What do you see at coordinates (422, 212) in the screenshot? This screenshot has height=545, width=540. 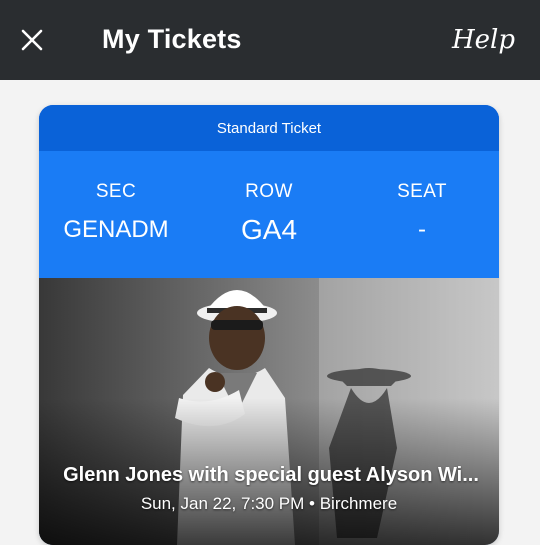 I see `seat-column: SEAT -` at bounding box center [422, 212].